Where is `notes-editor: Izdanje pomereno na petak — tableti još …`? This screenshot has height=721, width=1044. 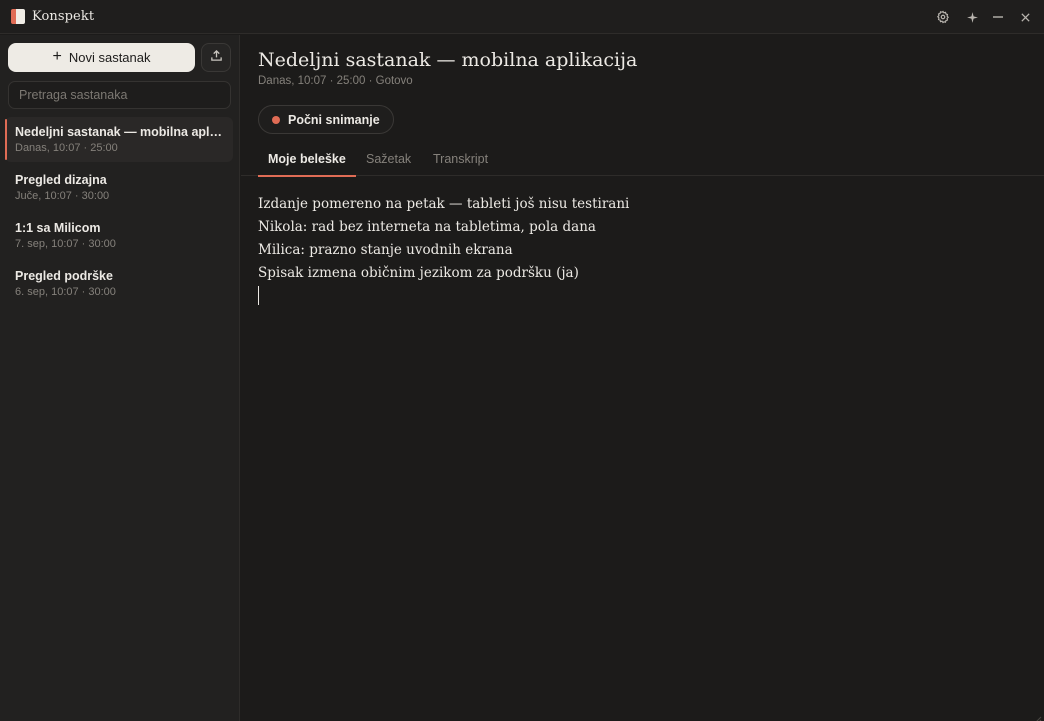 notes-editor: Izdanje pomereno na petak — tableti još … is located at coordinates (638, 250).